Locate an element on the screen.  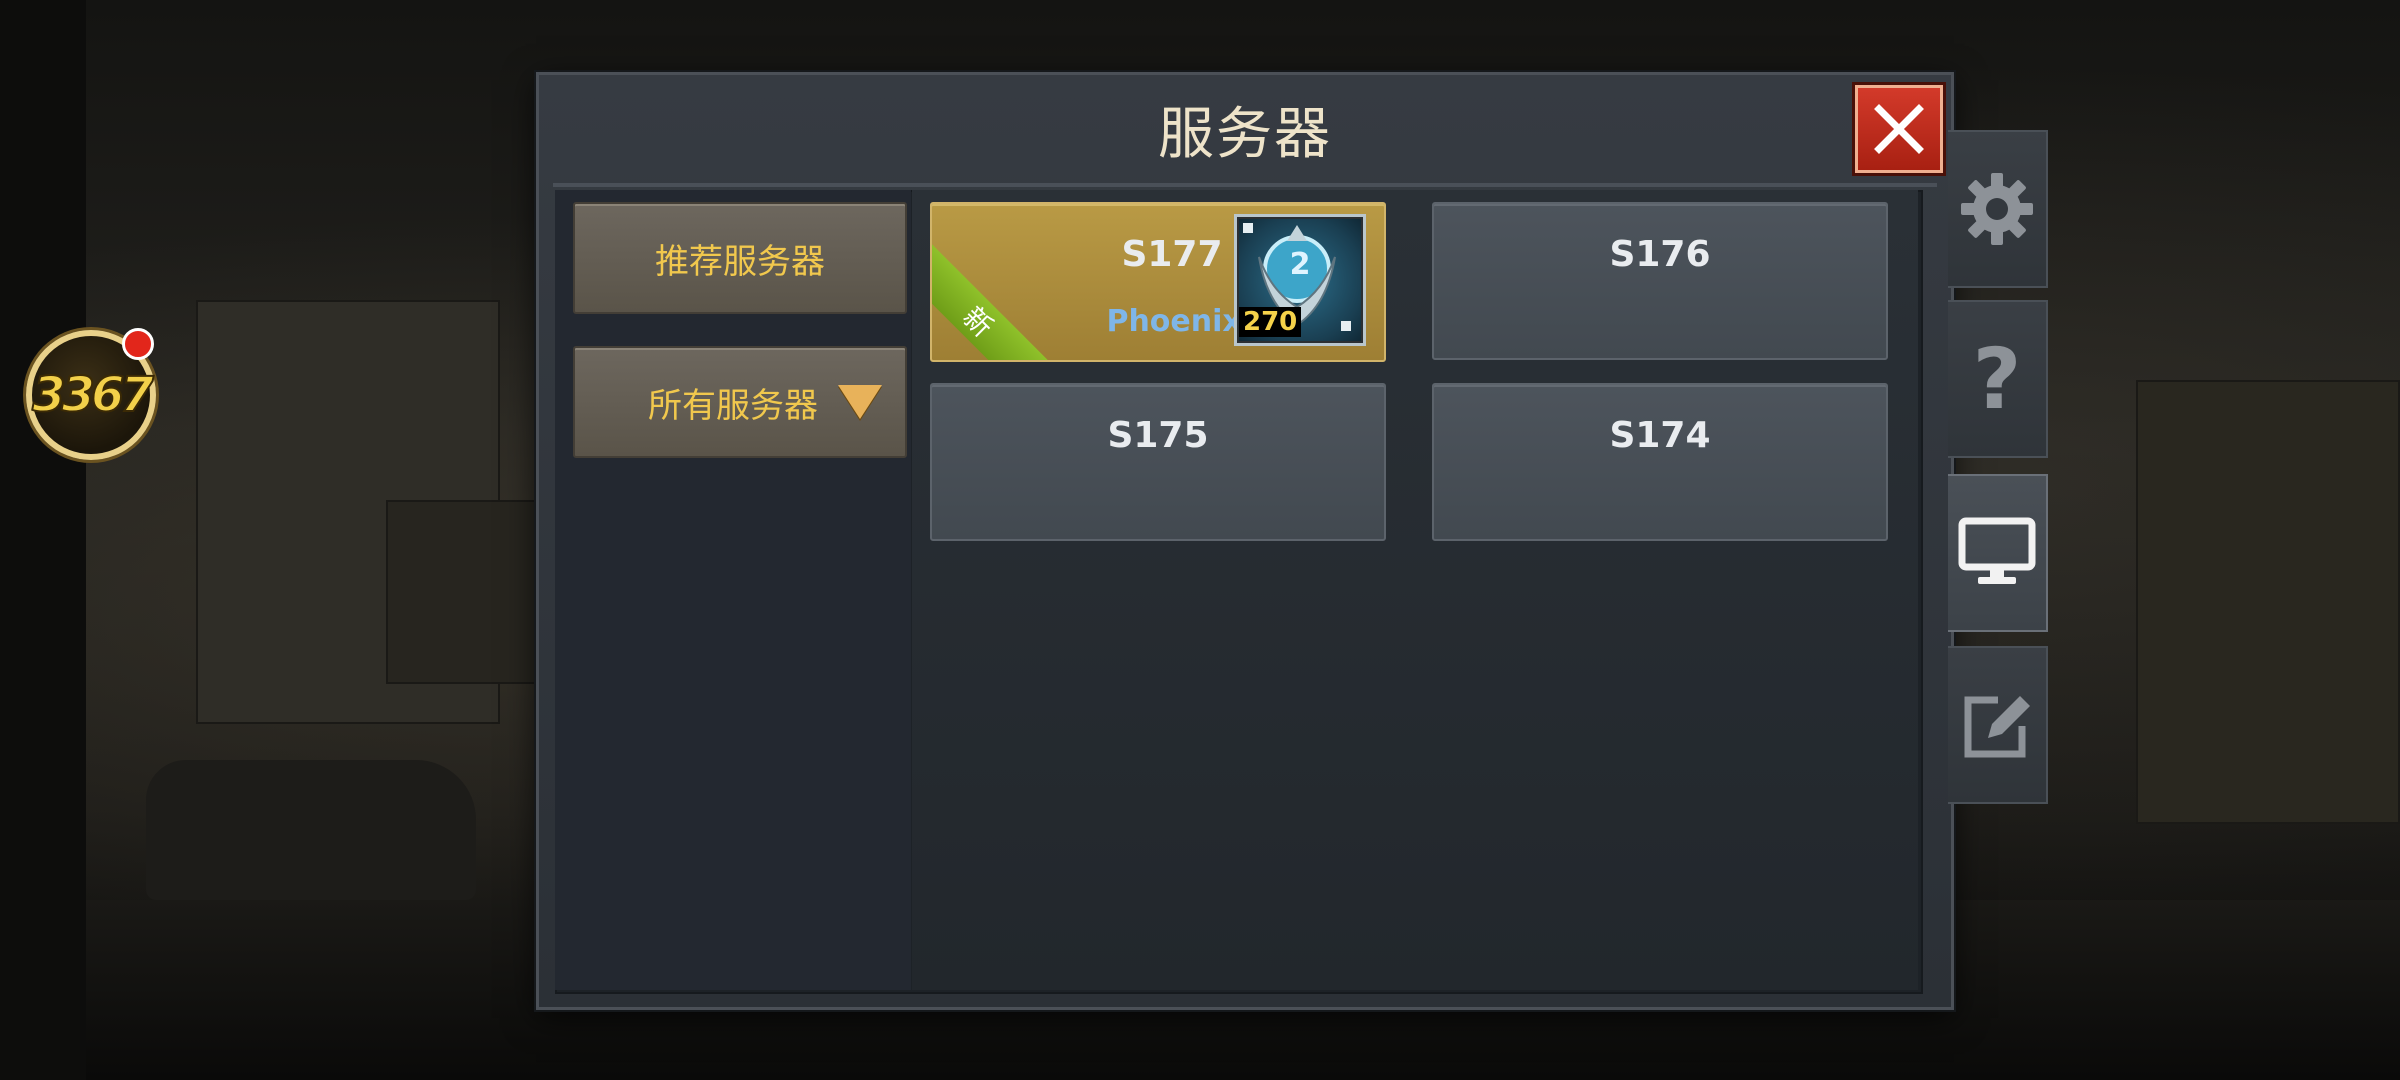
side-server-button is located at coordinates (1998, 553).